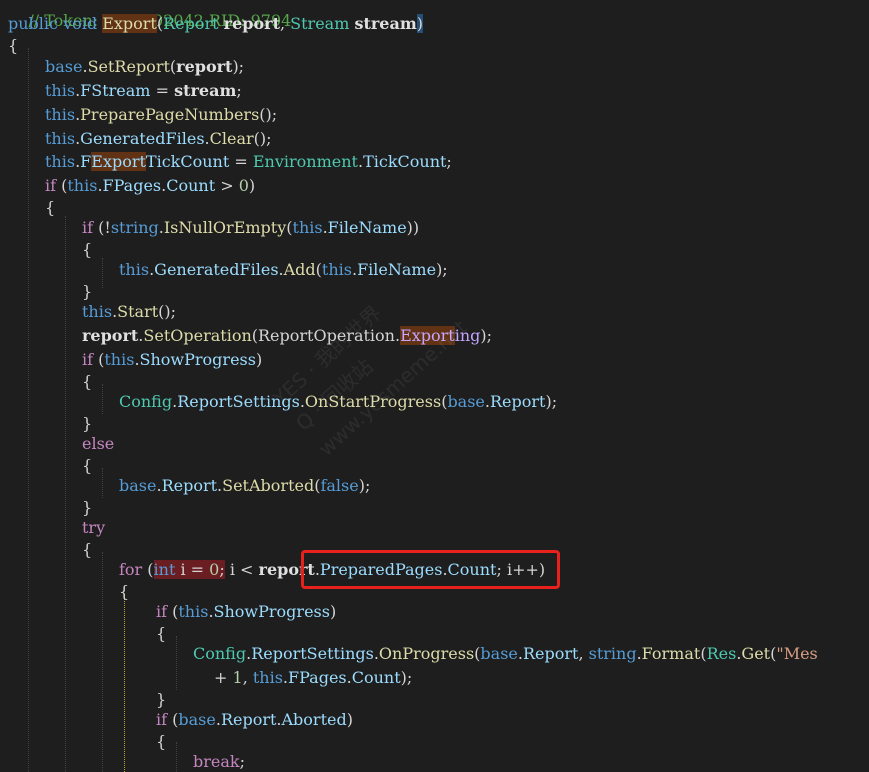 The width and height of the screenshot is (869, 772). What do you see at coordinates (94, 527) in the screenshot?
I see `keyword: try` at bounding box center [94, 527].